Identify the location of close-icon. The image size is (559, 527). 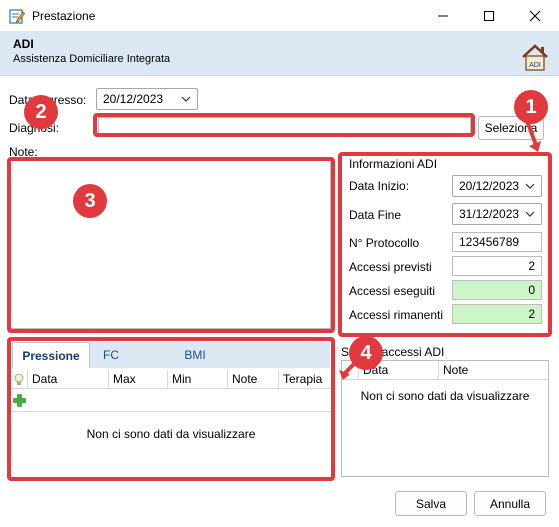
(535, 16).